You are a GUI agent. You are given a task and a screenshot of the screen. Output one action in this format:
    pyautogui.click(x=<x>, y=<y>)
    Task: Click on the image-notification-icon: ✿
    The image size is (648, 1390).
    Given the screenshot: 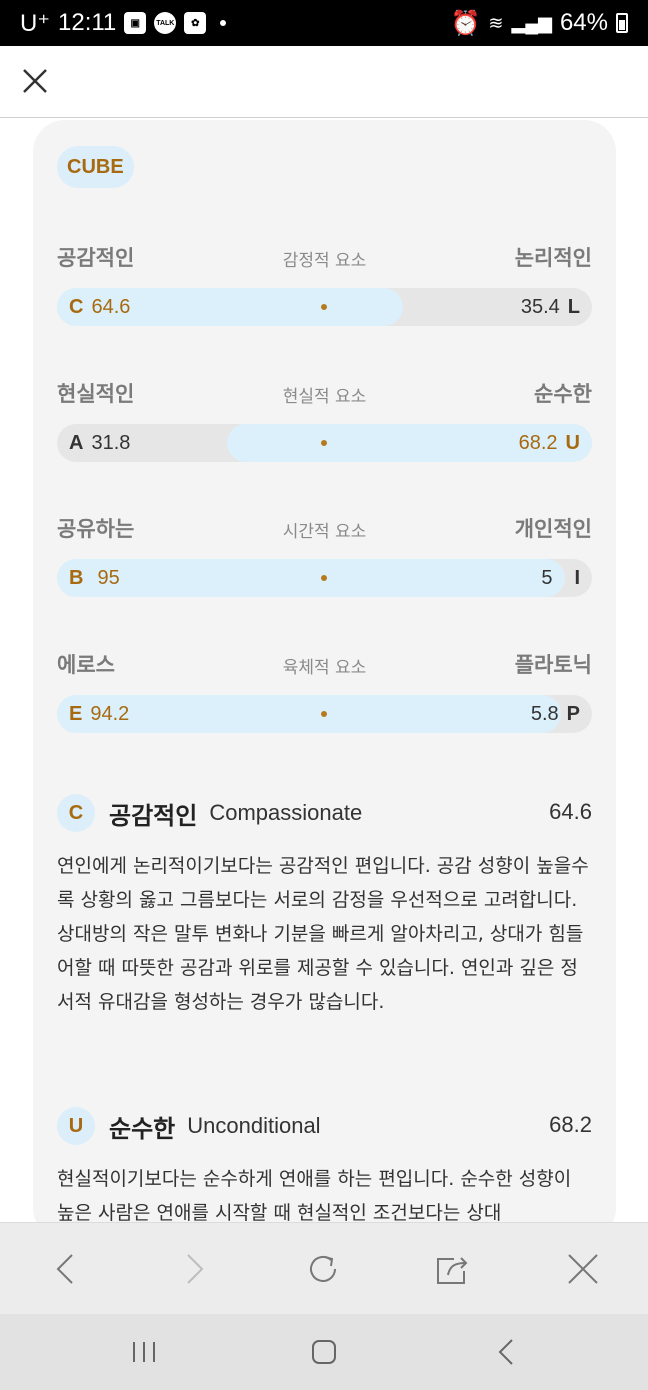 What is the action you would take?
    pyautogui.click(x=195, y=23)
    